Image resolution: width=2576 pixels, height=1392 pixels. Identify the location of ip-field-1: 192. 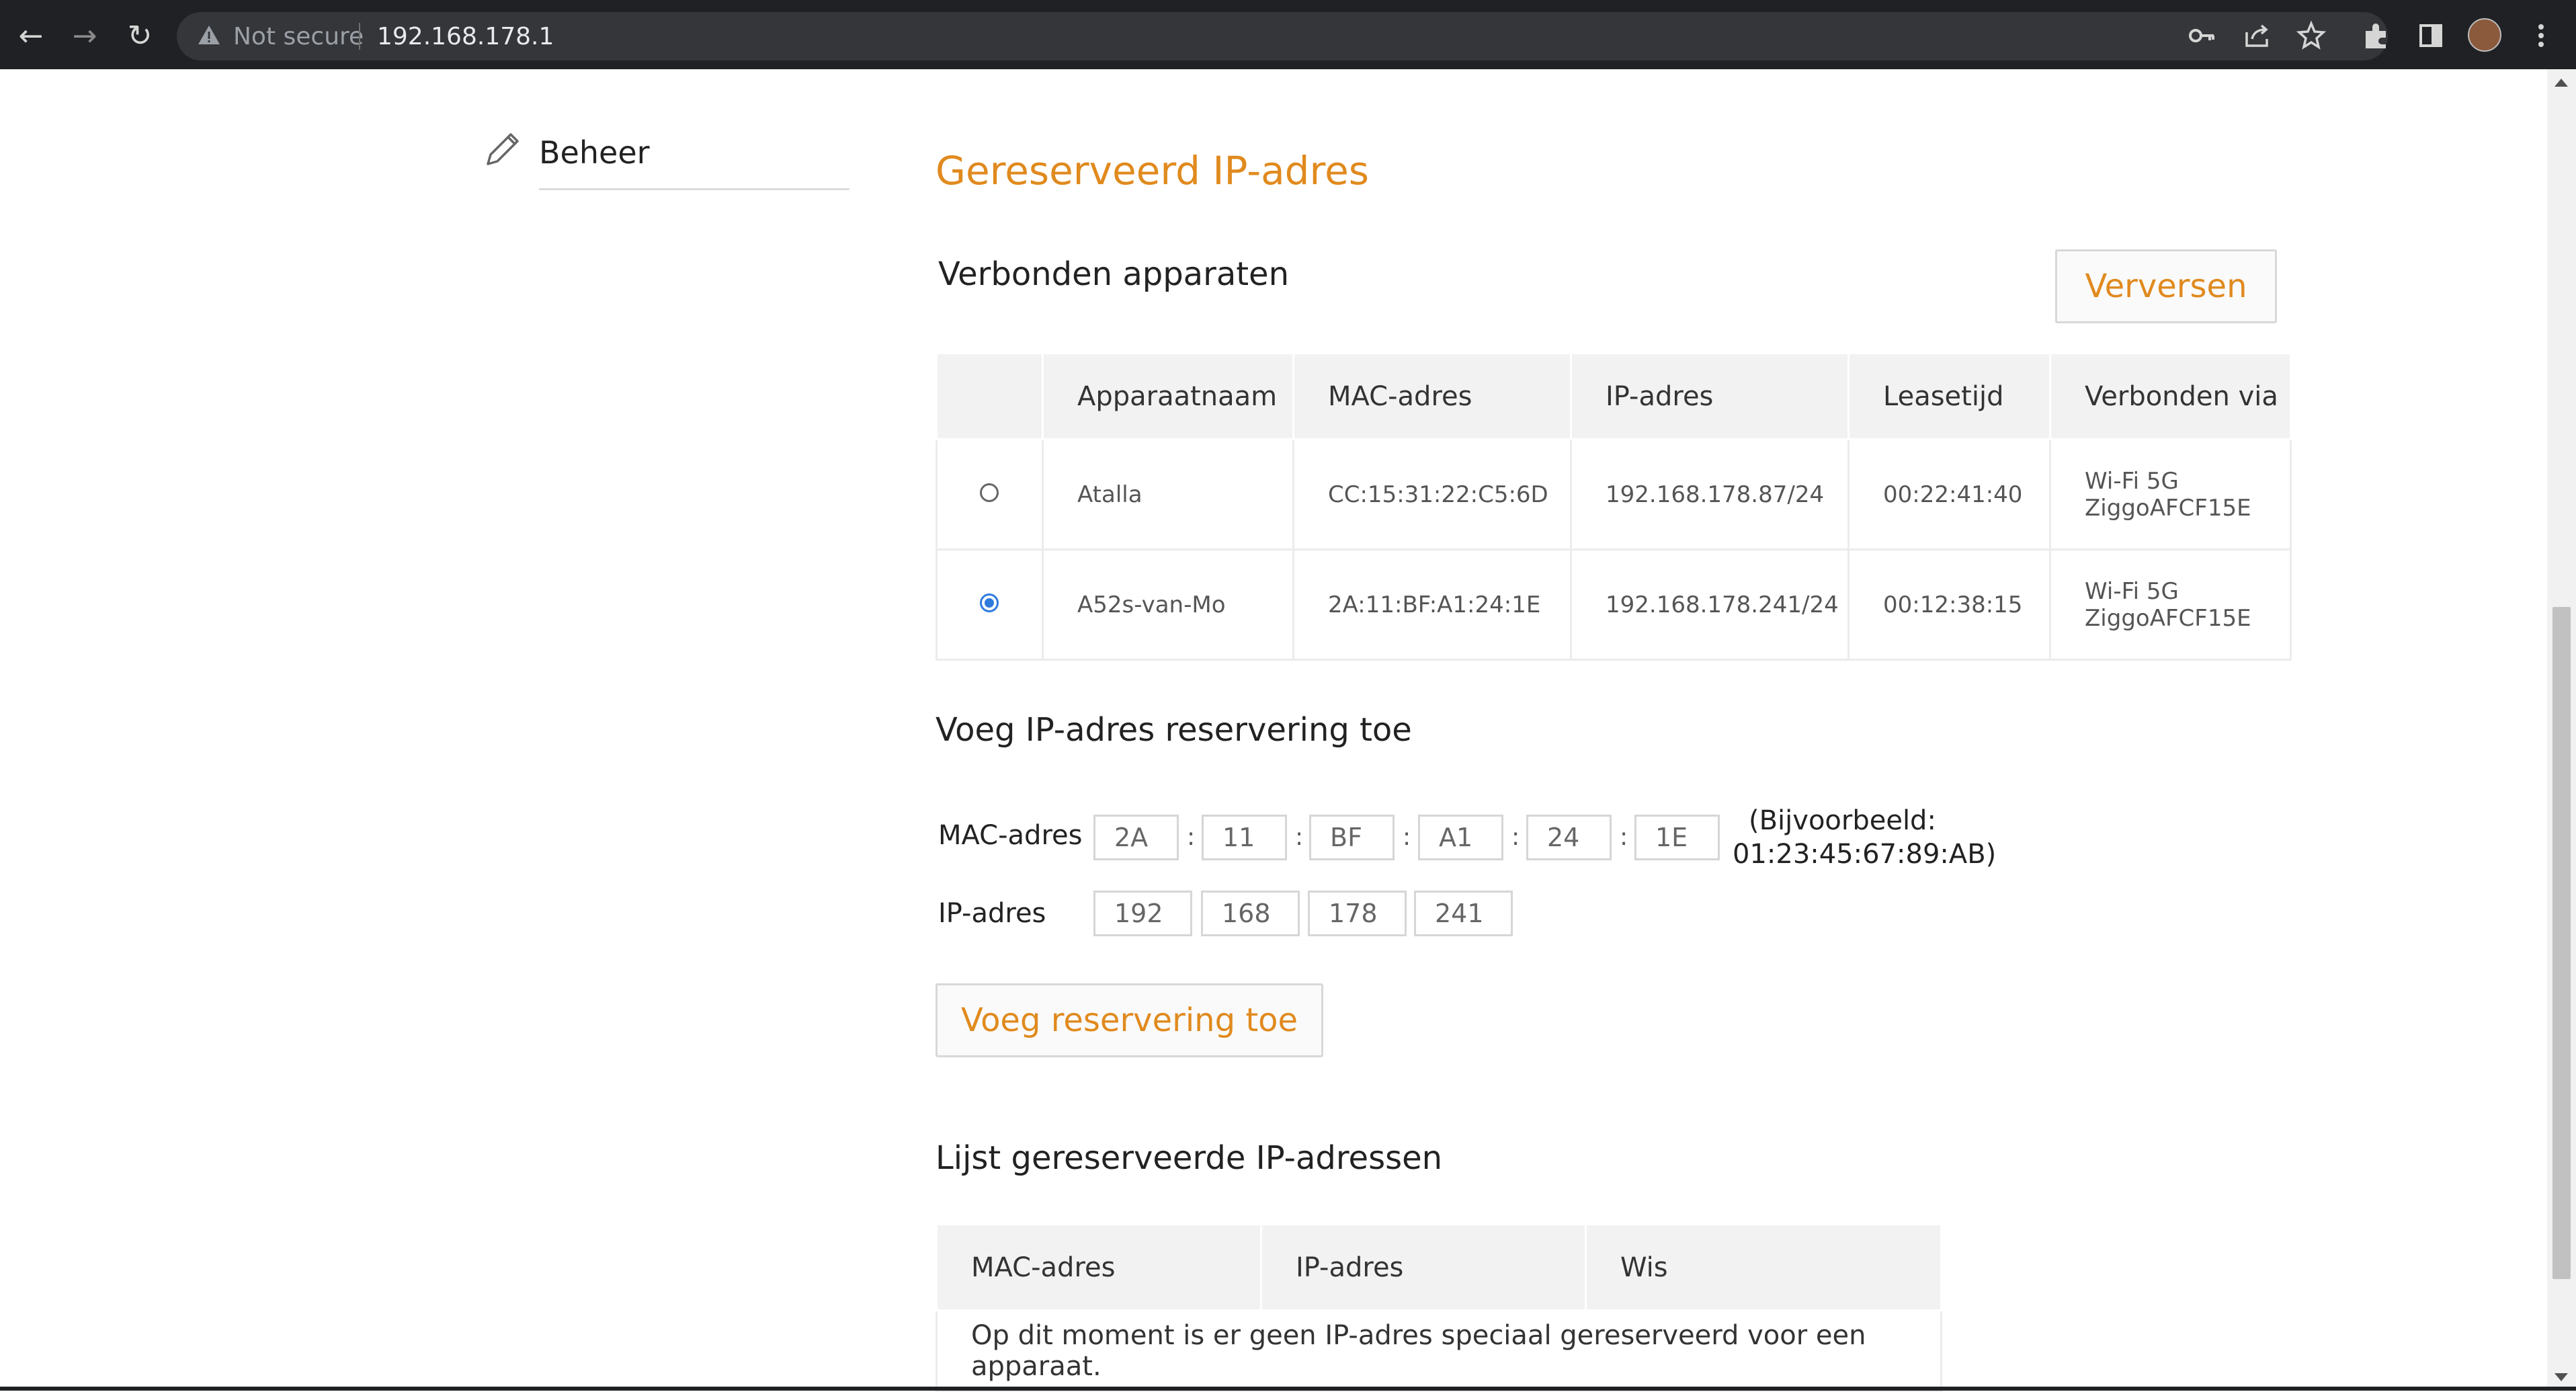
(1142, 914).